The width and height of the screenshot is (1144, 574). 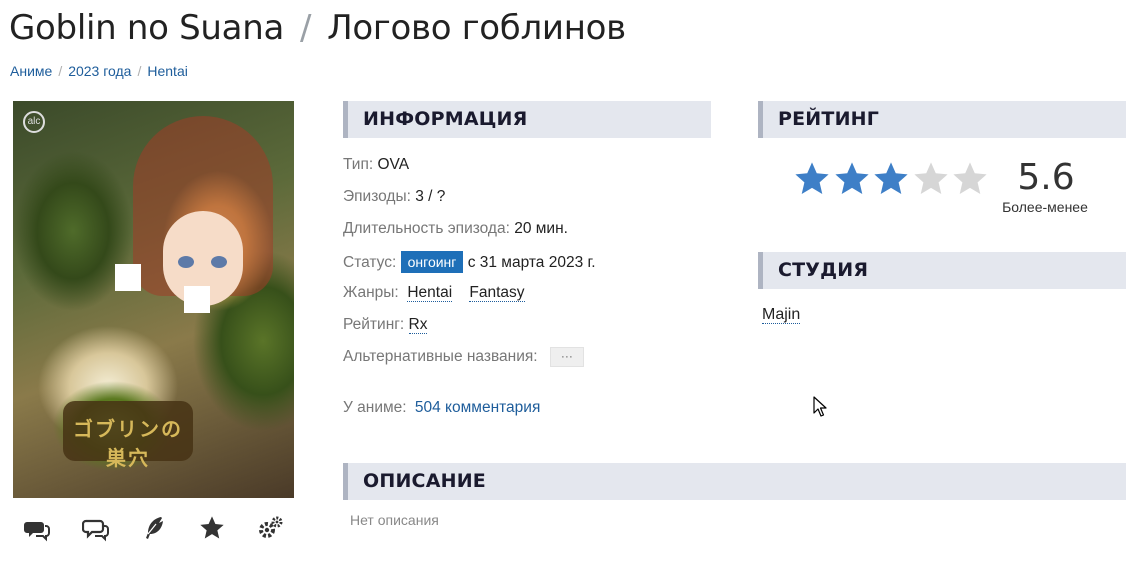 What do you see at coordinates (1045, 207) in the screenshot?
I see `rating-score-label: Более-менее` at bounding box center [1045, 207].